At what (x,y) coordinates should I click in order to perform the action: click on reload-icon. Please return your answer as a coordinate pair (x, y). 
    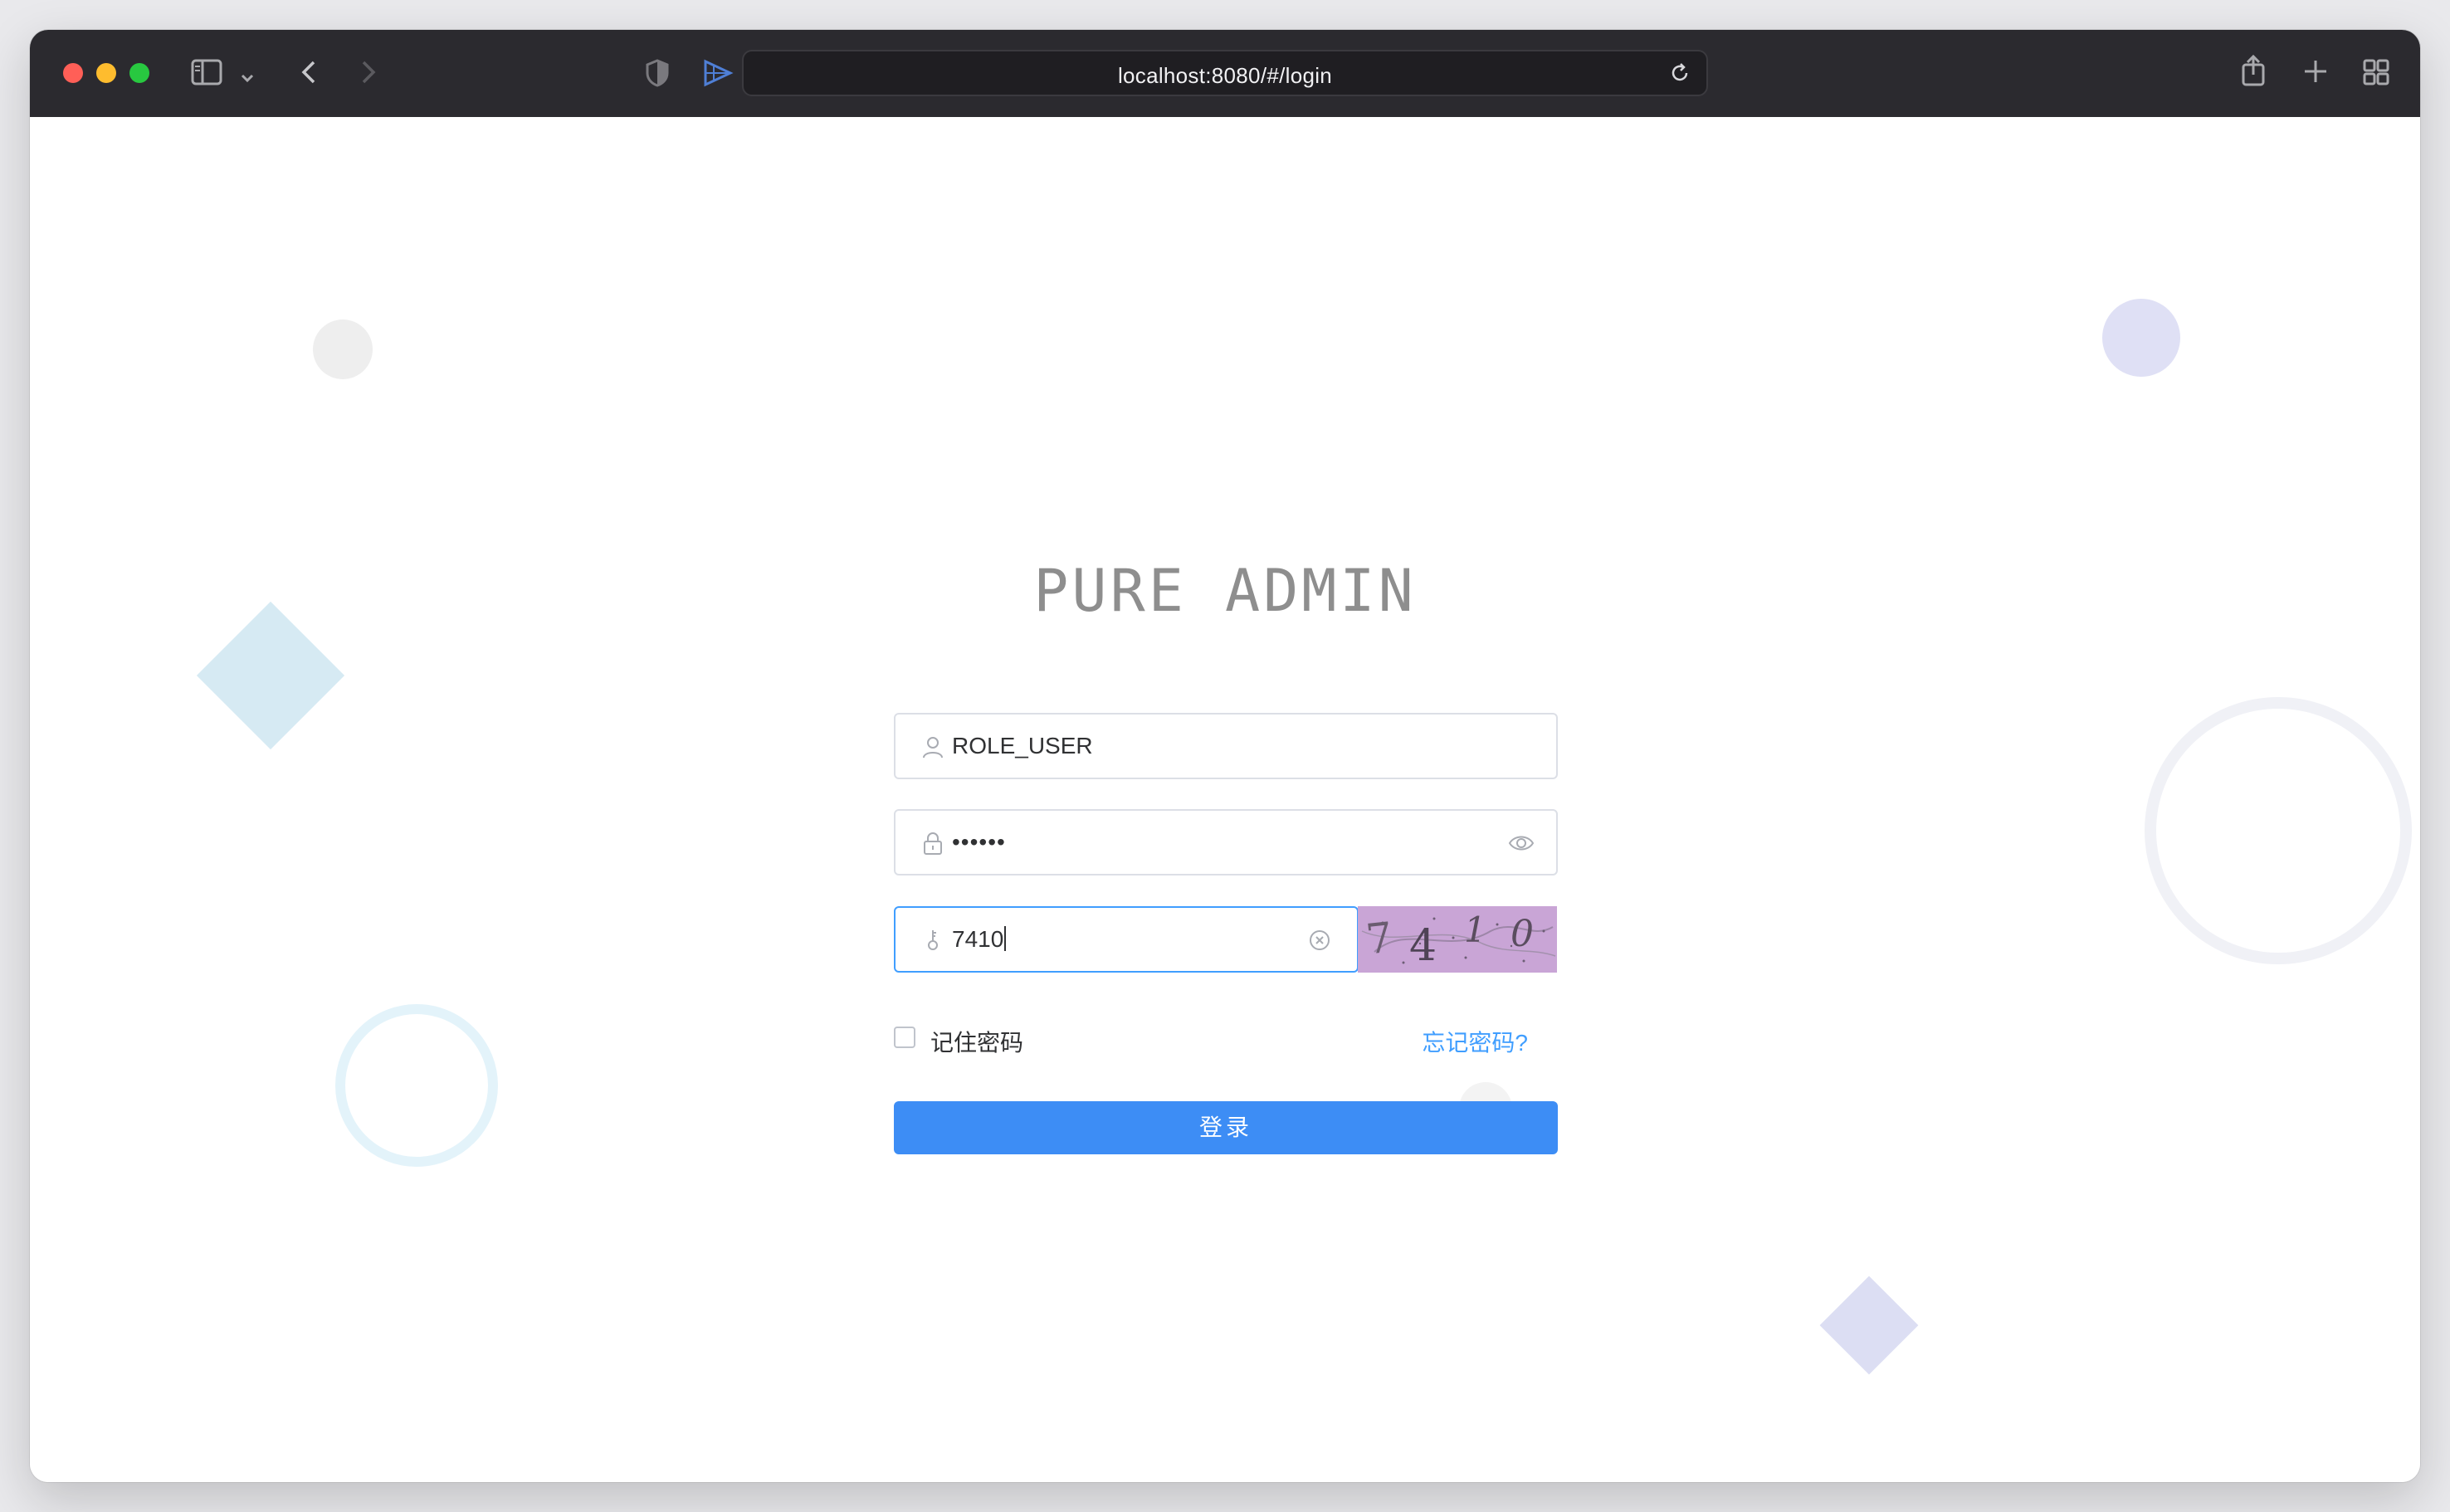
    Looking at the image, I should click on (1680, 75).